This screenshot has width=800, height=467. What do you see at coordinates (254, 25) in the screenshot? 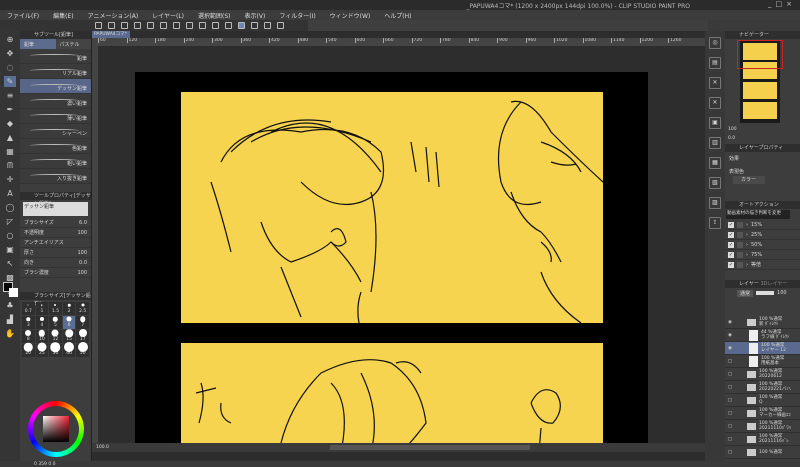
I see `snap-grid-icon` at bounding box center [254, 25].